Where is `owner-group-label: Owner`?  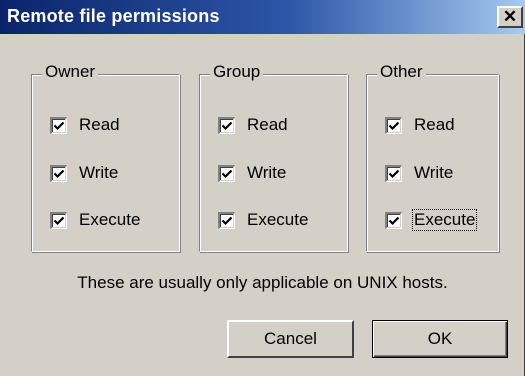 owner-group-label: Owner is located at coordinates (70, 72).